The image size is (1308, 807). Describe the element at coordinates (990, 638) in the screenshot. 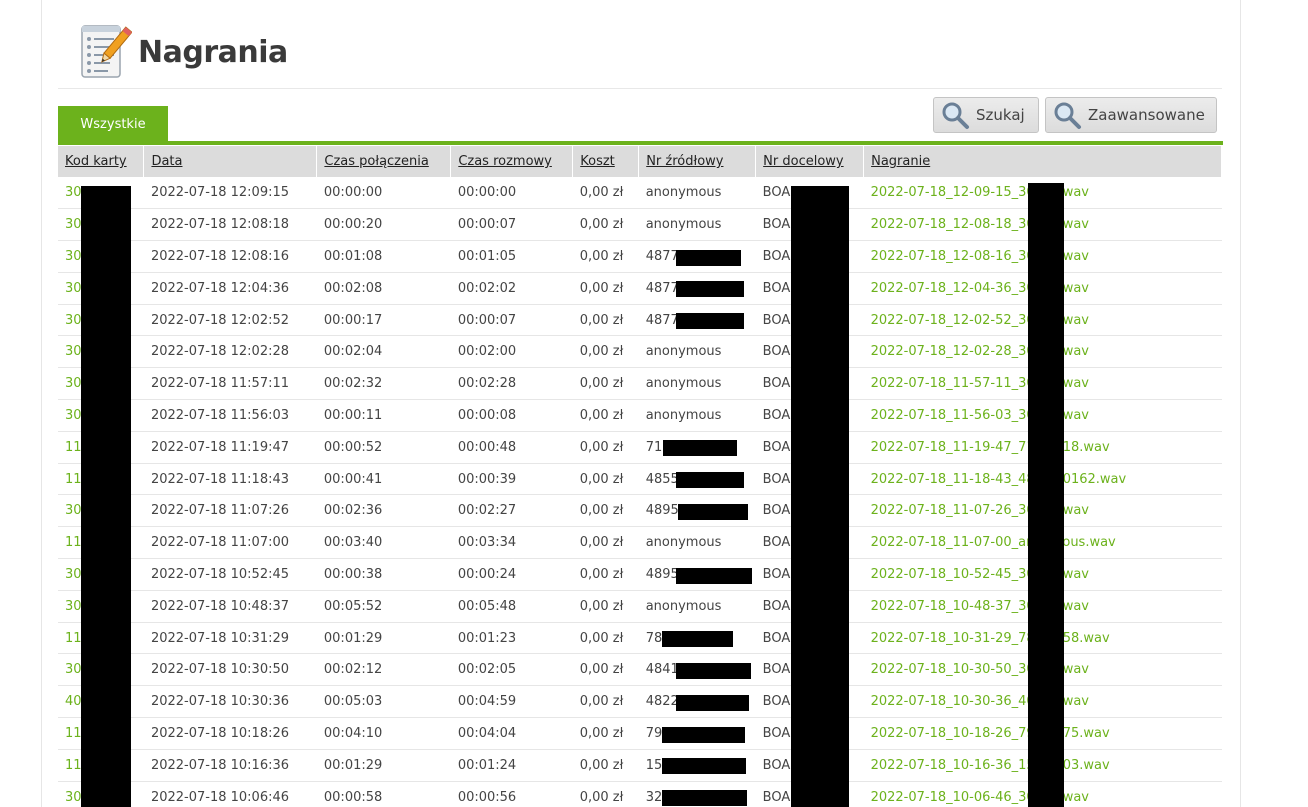

I see `recording-link: 2022-07-18_10-31-29_78 58.wav` at that location.